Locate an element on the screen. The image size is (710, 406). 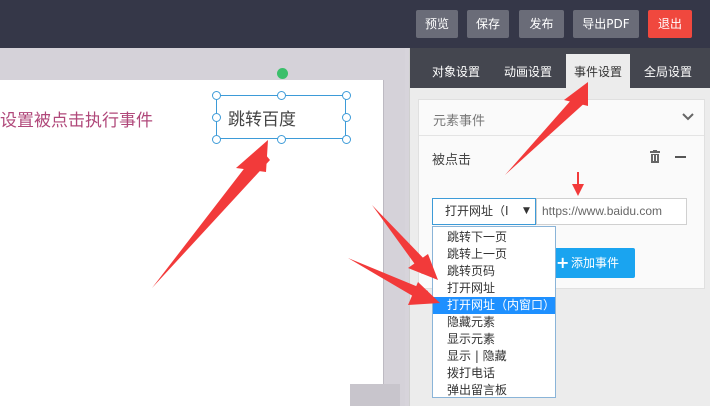
arrow-to-dropdown-option is located at coordinates (405, 242).